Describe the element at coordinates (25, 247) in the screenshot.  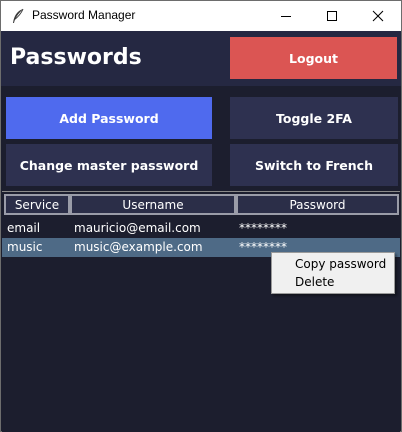
I see `cell-service: music` at that location.